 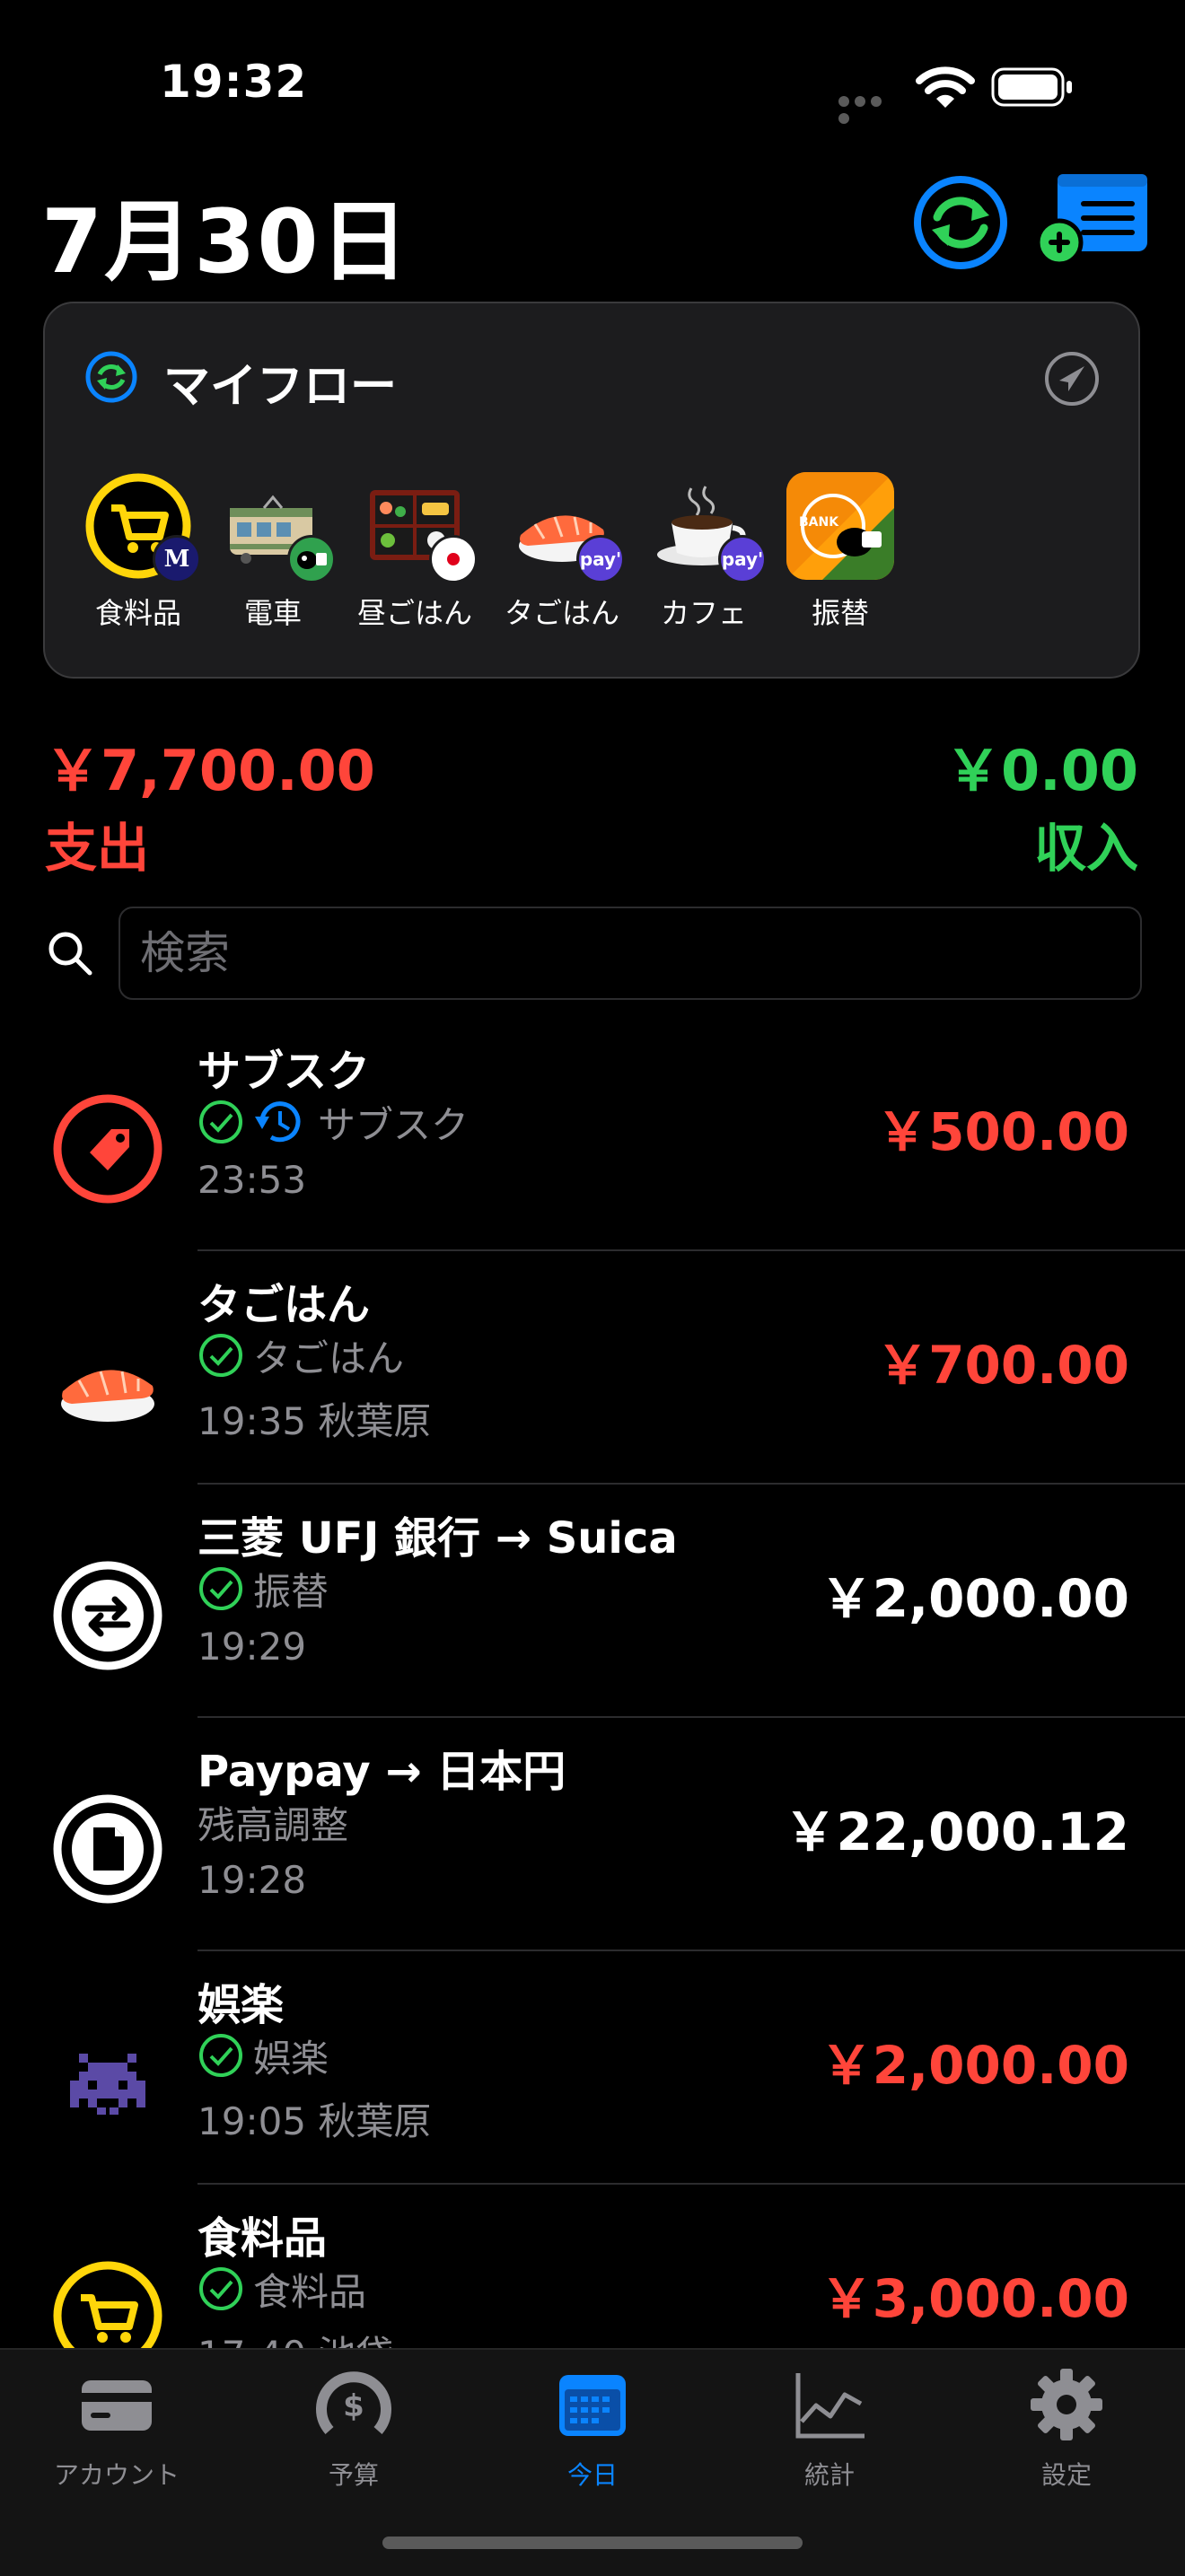 I want to click on sync-button, so click(x=982, y=244).